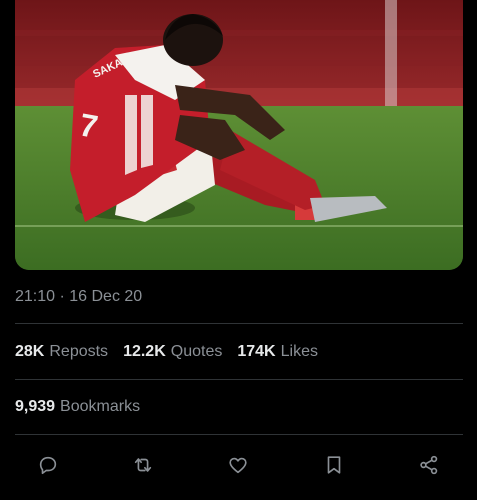  What do you see at coordinates (277, 352) in the screenshot?
I see `likes-stat: 174K Likes` at bounding box center [277, 352].